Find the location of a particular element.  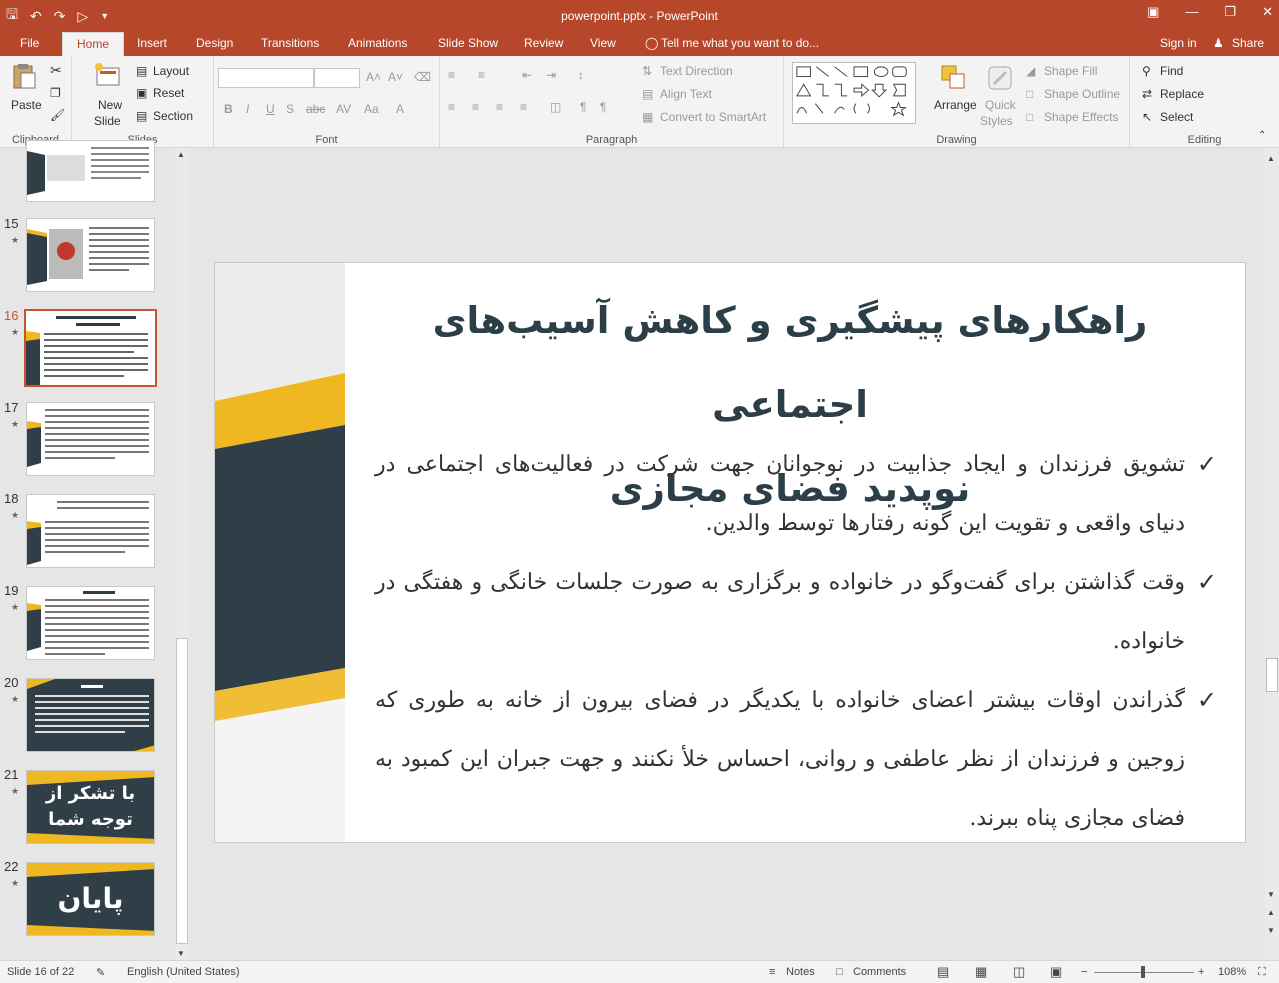

tab-insert: Insert is located at coordinates (152, 43).